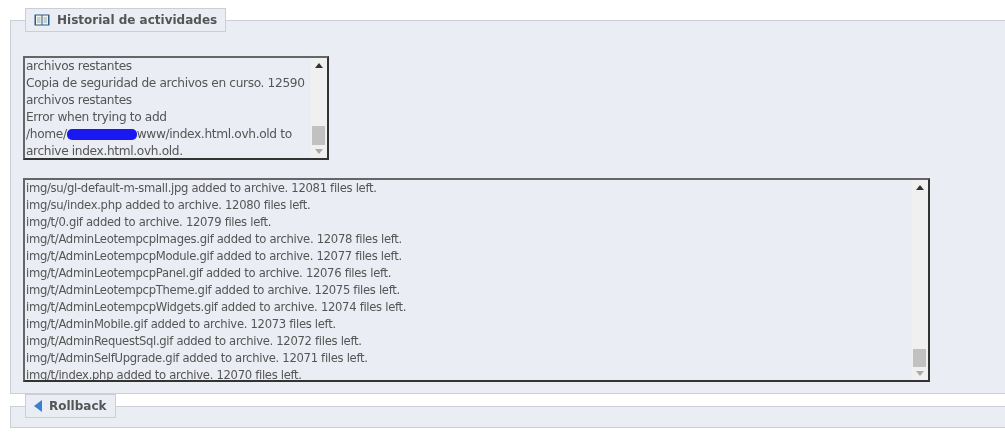 The image size is (1005, 433). I want to click on section-title: Rollback, so click(78, 406).